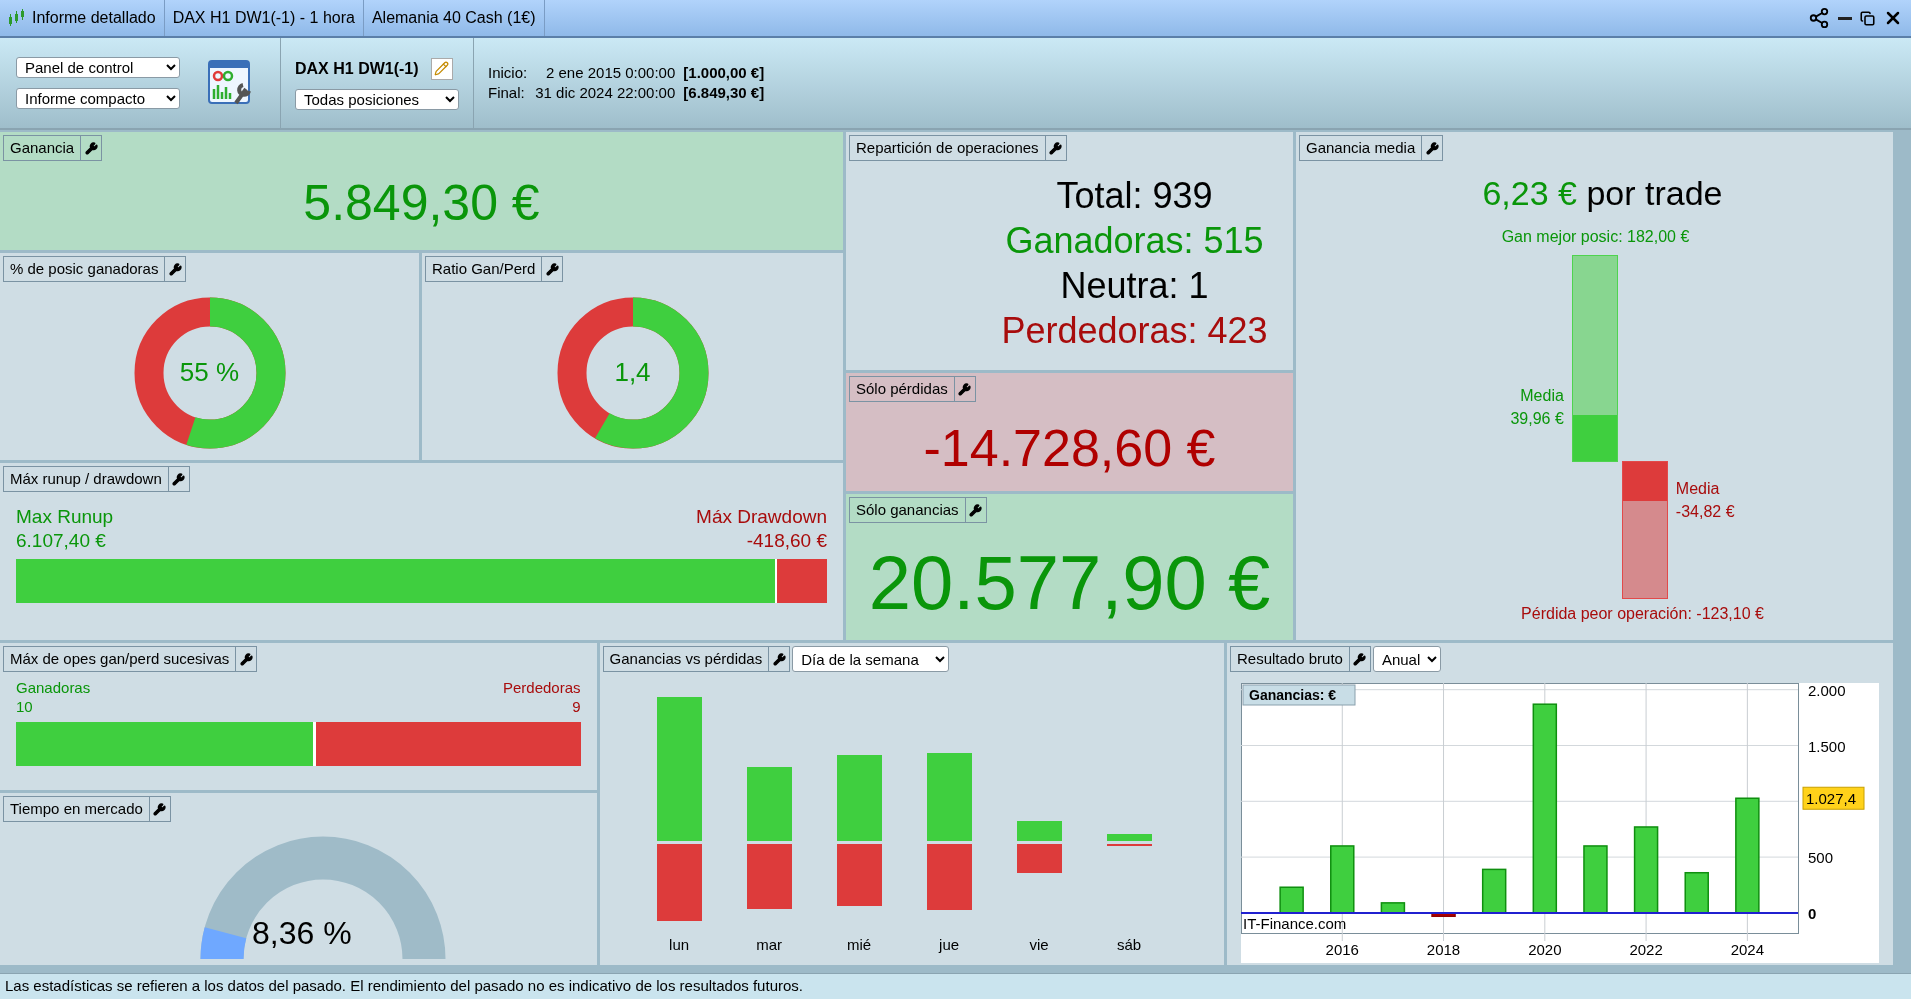 The image size is (1911, 999). Describe the element at coordinates (65, 517) in the screenshot. I see `runup-label: Max Runup` at that location.